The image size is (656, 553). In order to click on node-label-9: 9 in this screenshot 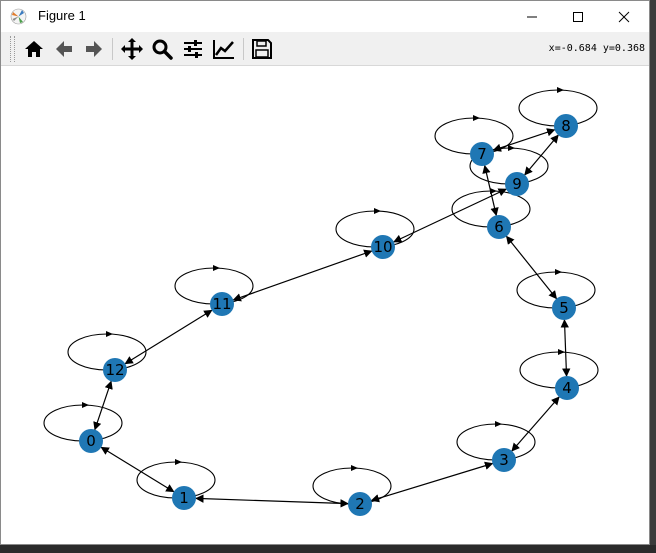, I will do `click(517, 184)`.